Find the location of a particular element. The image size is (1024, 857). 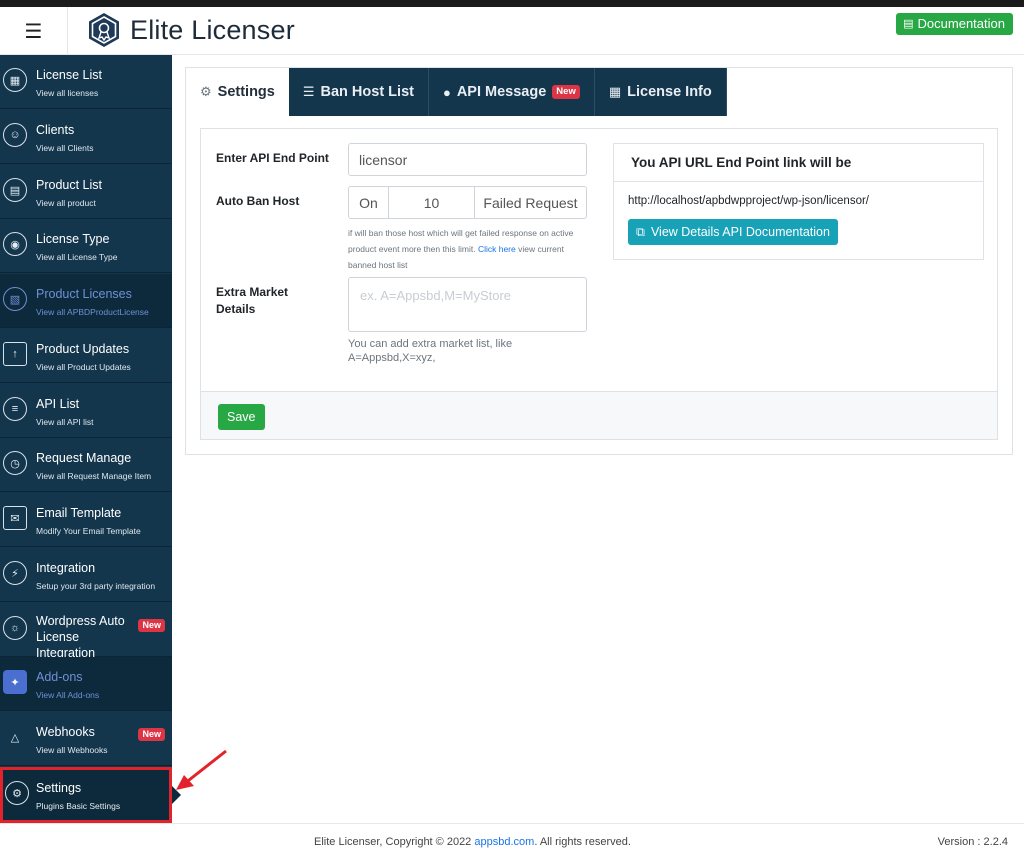

list-icon: ☰ is located at coordinates (308, 91).